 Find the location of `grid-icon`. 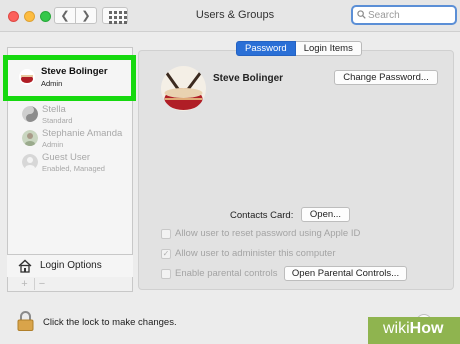

grid-icon is located at coordinates (110, 12).